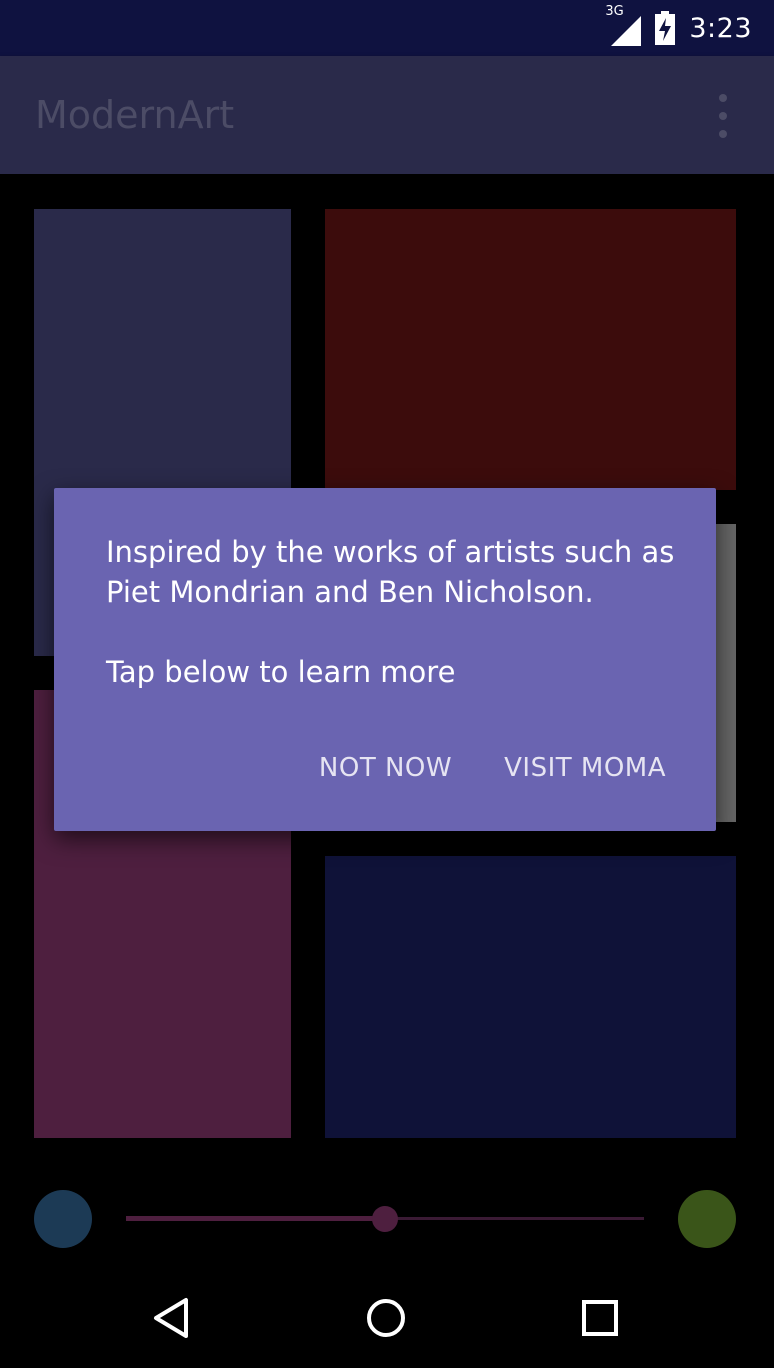 The image size is (774, 1368). Describe the element at coordinates (281, 672) in the screenshot. I see `dialog-message-line2: Tap below to learn more` at that location.